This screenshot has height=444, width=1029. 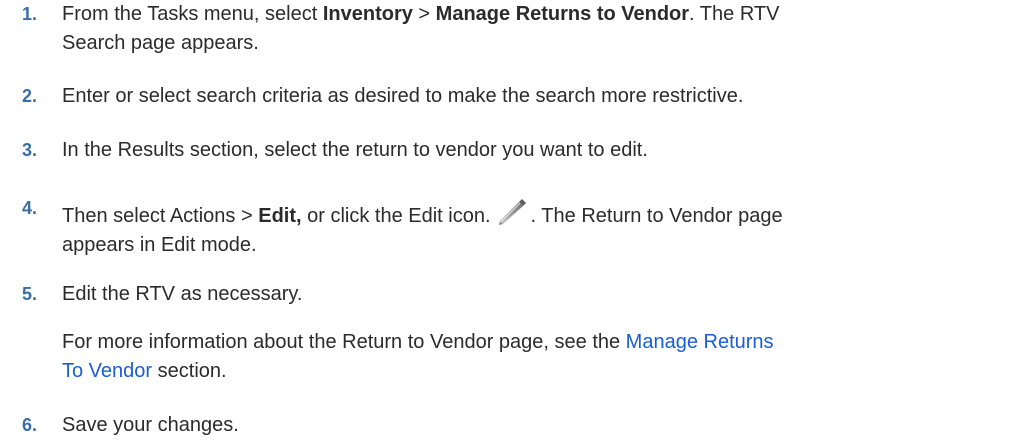 I want to click on step-text-part: . The RTV, so click(x=734, y=14).